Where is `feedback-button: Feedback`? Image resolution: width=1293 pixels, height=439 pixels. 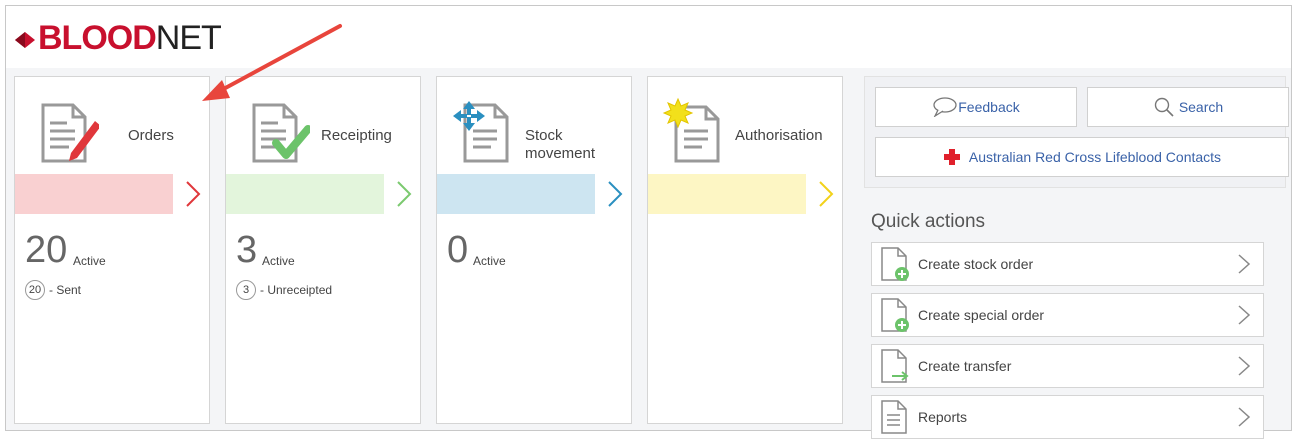
feedback-button: Feedback is located at coordinates (976, 107).